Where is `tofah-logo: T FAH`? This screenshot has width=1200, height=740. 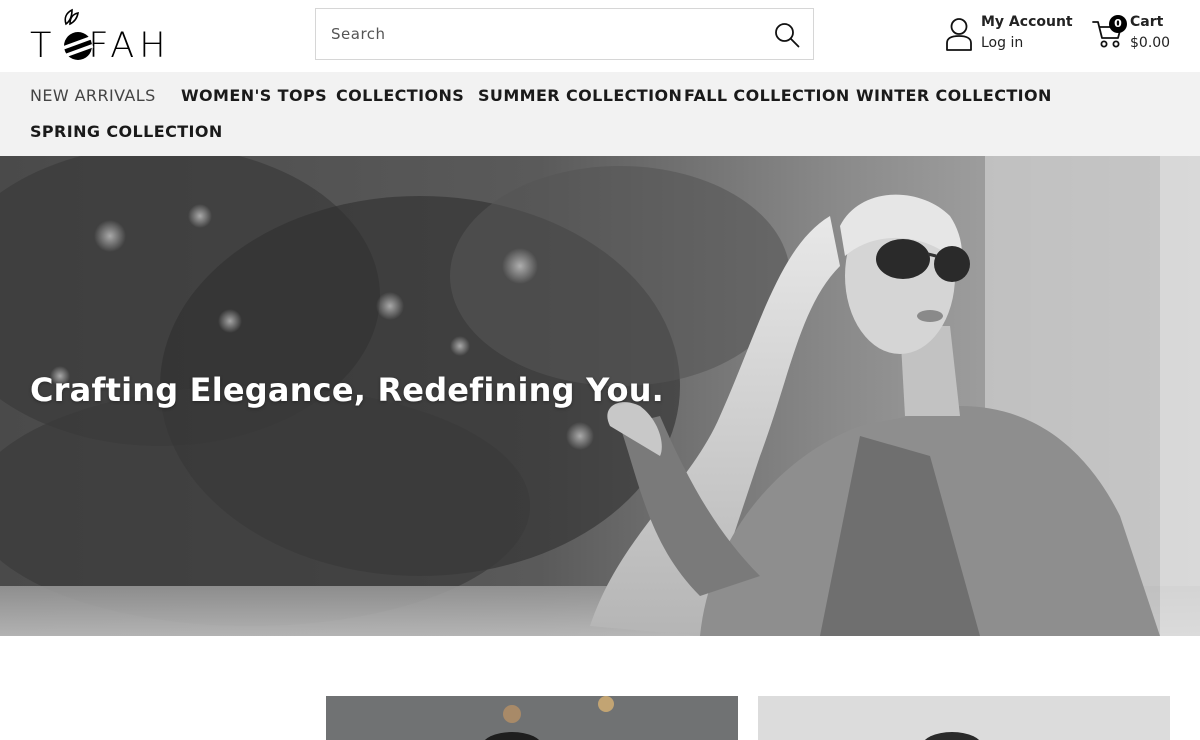 tofah-logo: T FAH is located at coordinates (112, 37).